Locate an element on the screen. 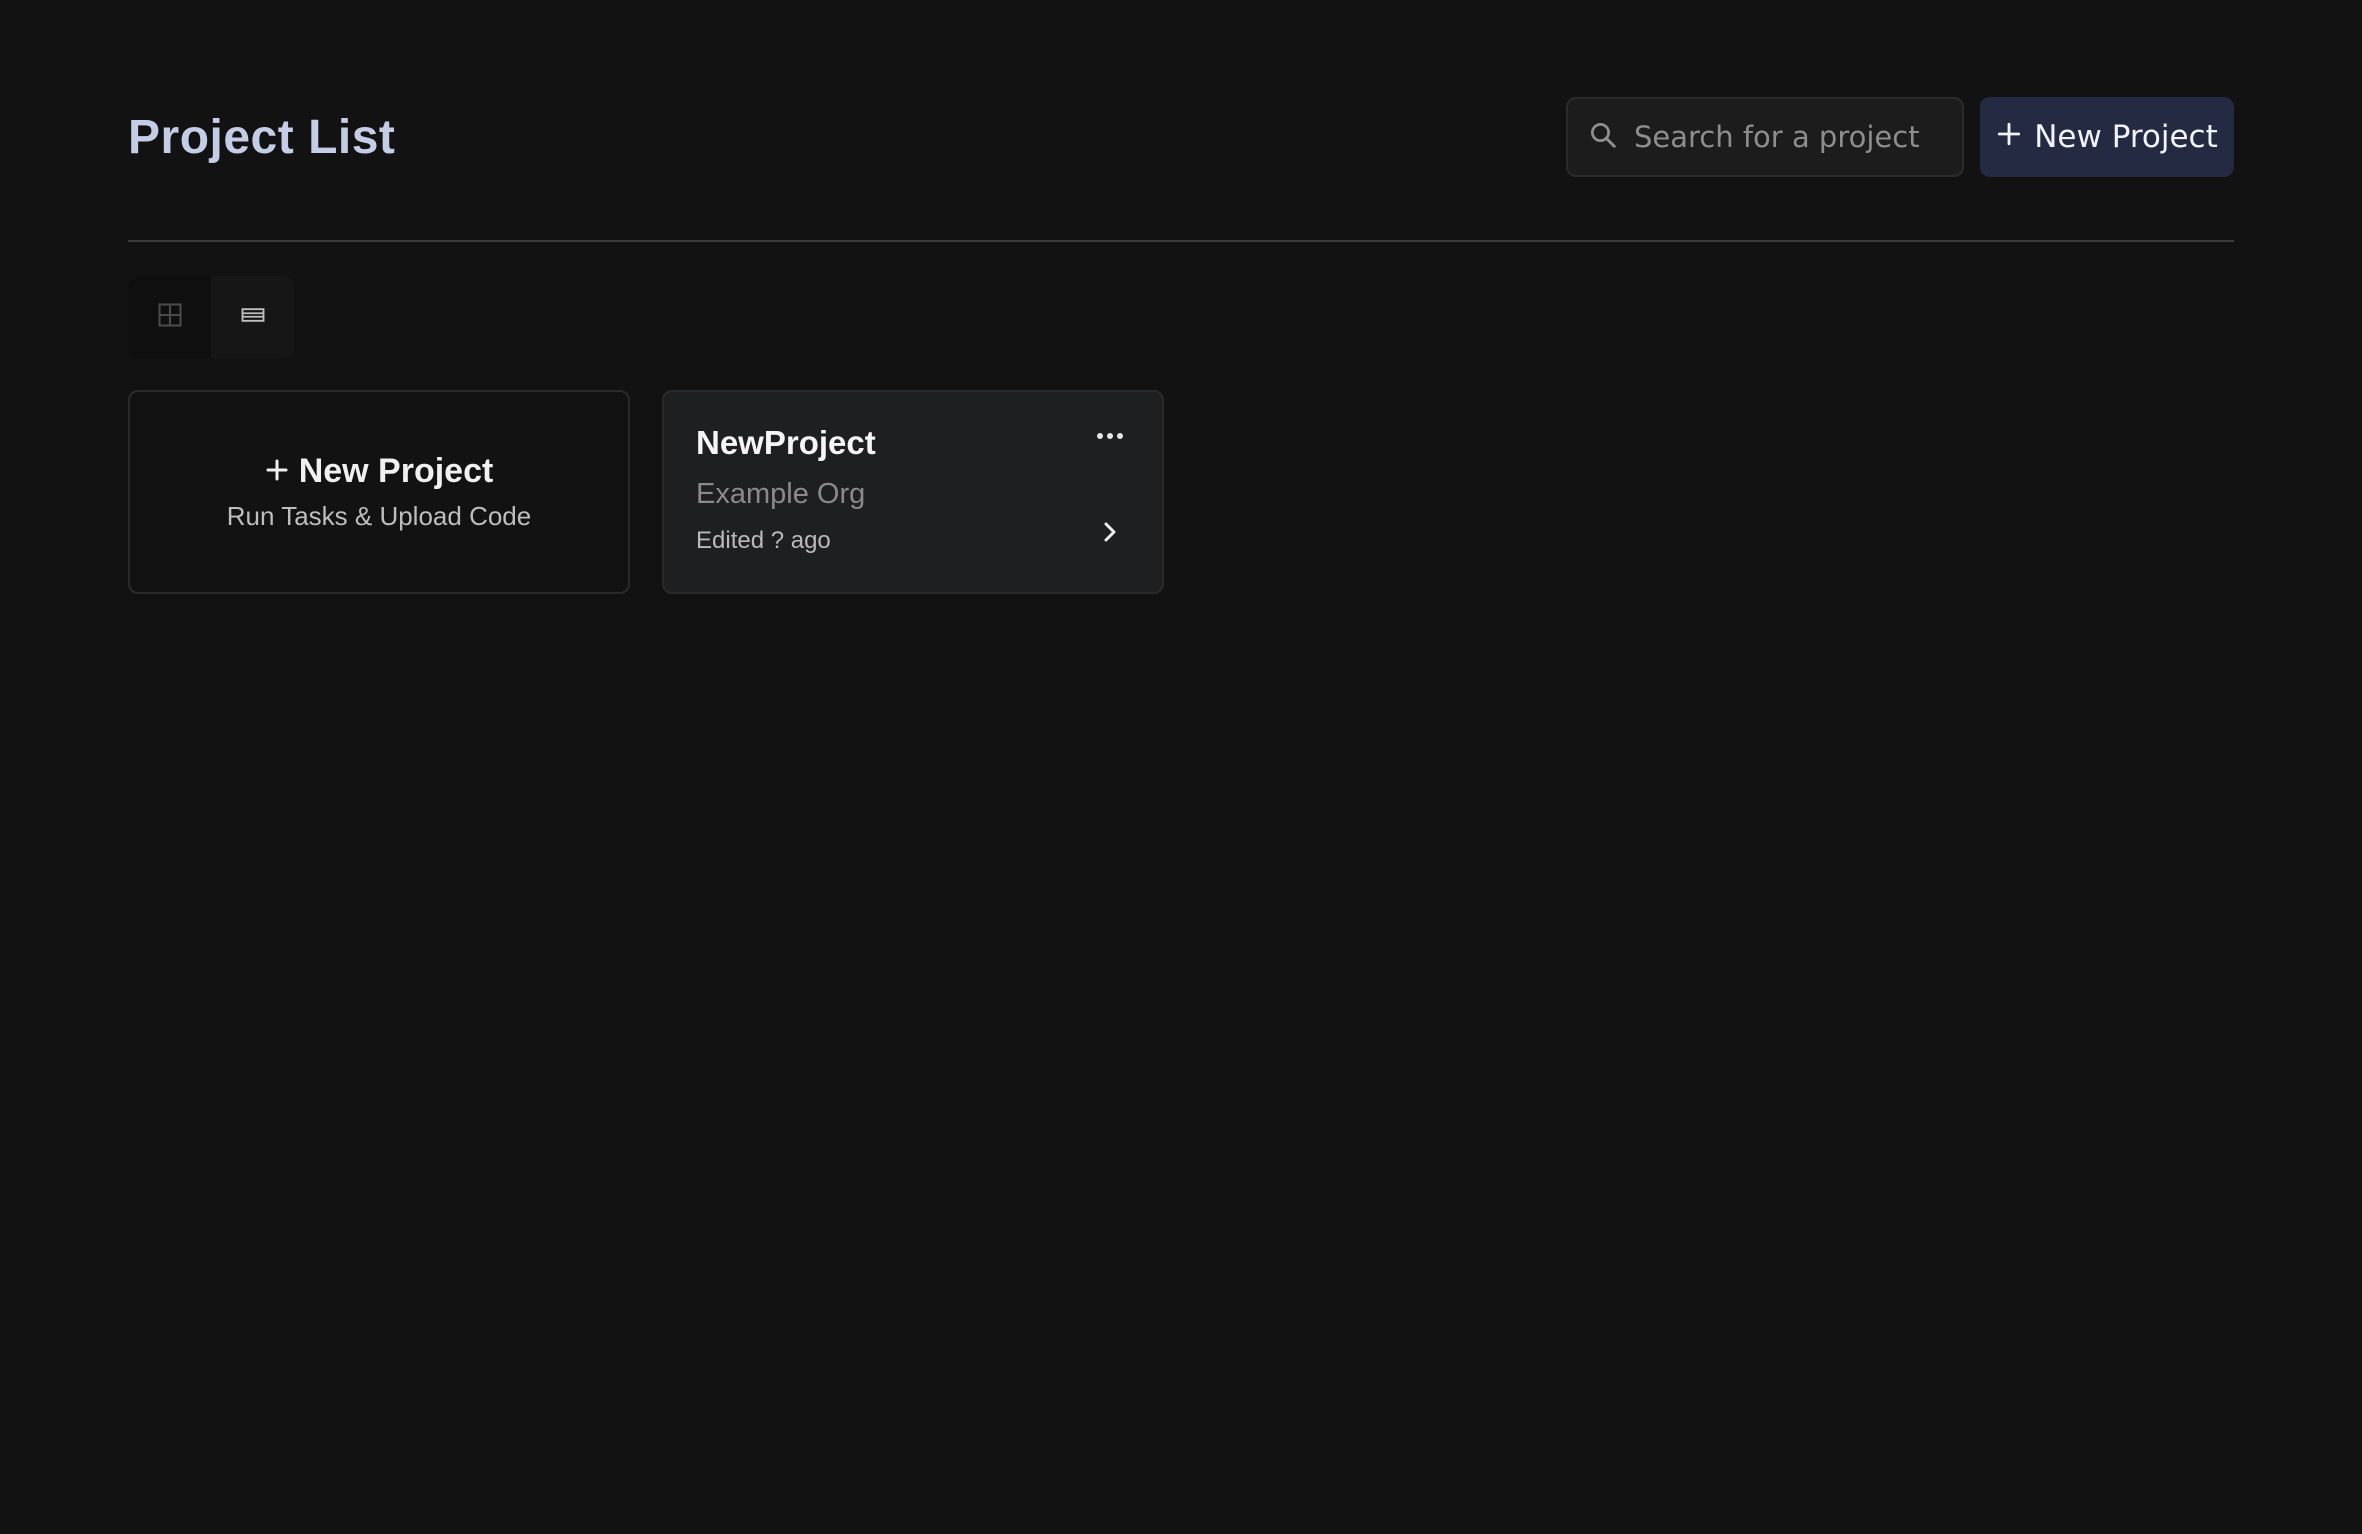 The height and width of the screenshot is (1534, 2362). more-horizontal-icon is located at coordinates (1110, 436).